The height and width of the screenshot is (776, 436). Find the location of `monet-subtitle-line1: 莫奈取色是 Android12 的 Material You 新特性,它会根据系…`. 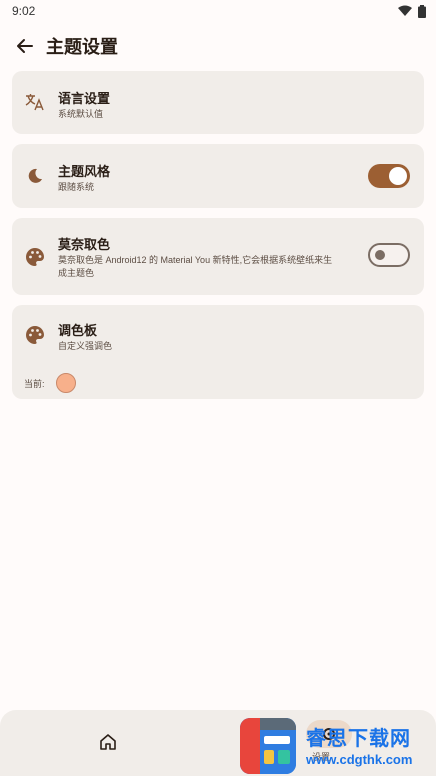

monet-subtitle-line1: 莫奈取色是 Android12 的 Material You 新特性,它会根据系… is located at coordinates (195, 260).